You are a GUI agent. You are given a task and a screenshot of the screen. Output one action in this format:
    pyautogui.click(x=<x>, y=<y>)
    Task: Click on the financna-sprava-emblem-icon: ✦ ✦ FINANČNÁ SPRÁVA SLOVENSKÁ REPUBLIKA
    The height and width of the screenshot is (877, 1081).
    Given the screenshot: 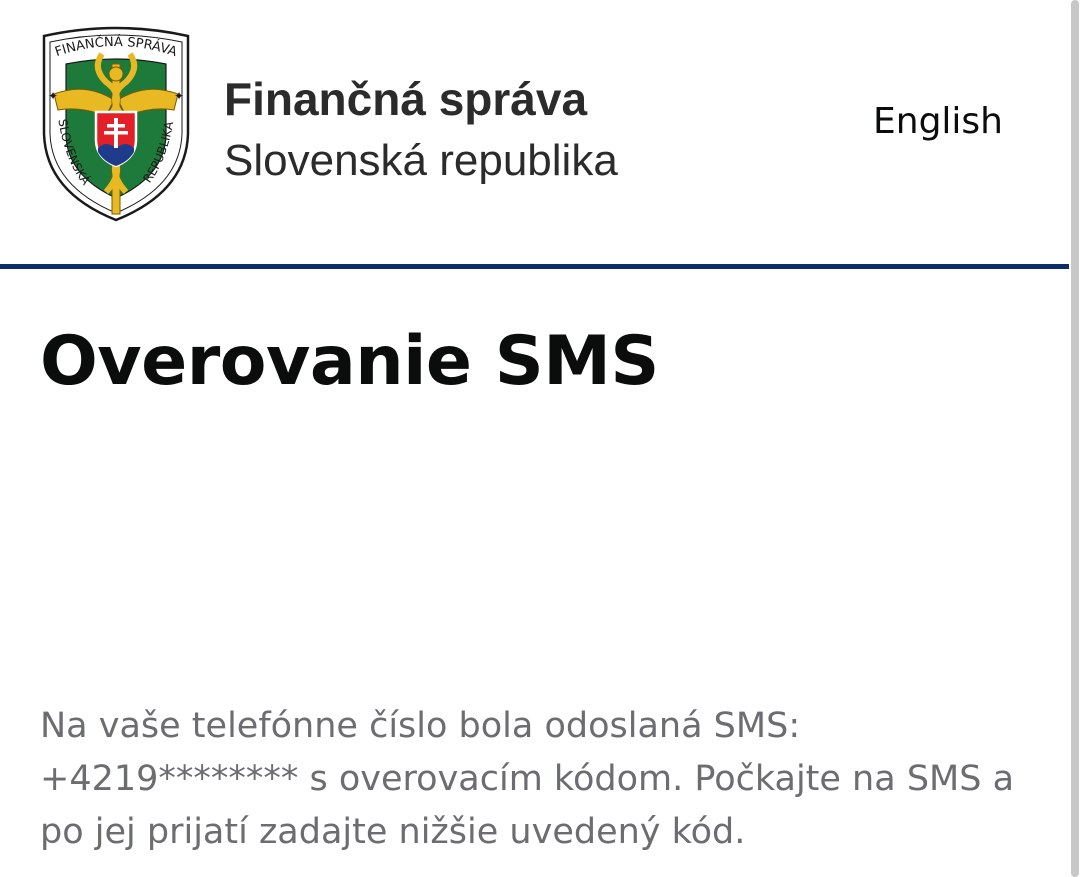 What is the action you would take?
    pyautogui.click(x=116, y=124)
    